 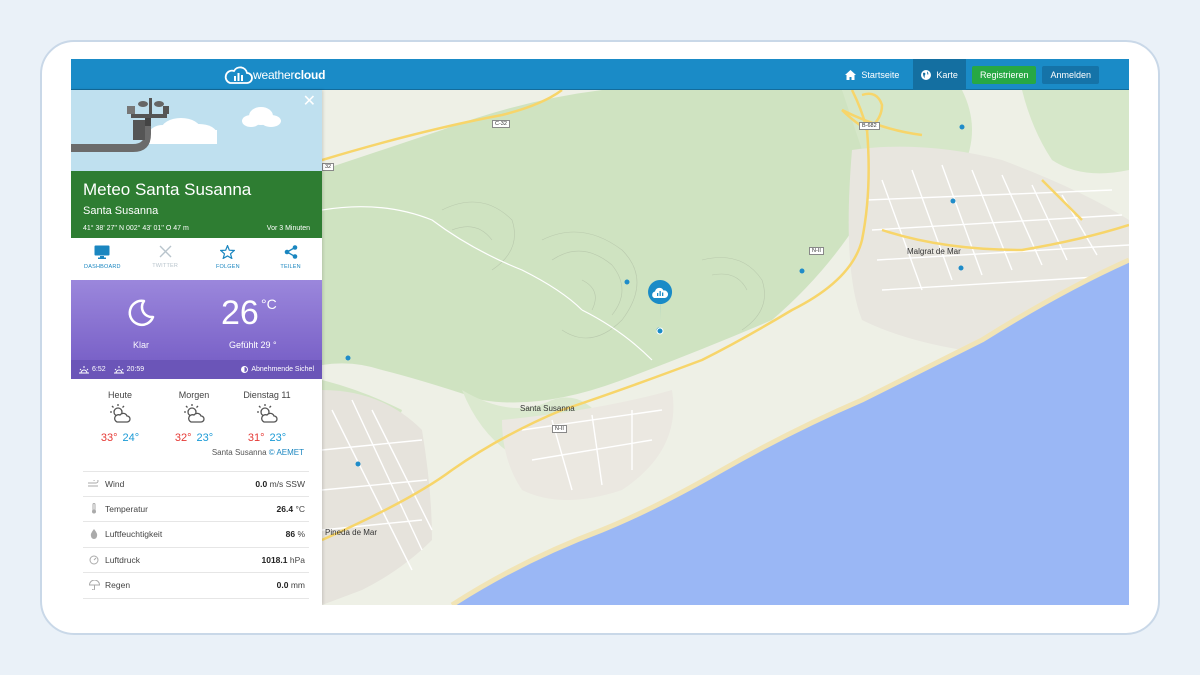 I want to click on nav-home-label: Startseite, so click(x=880, y=74).